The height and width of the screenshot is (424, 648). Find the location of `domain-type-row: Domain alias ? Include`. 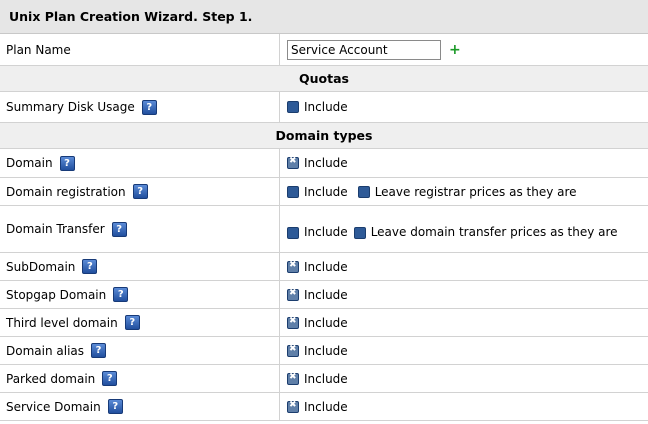

domain-type-row: Domain alias ? Include is located at coordinates (324, 351).